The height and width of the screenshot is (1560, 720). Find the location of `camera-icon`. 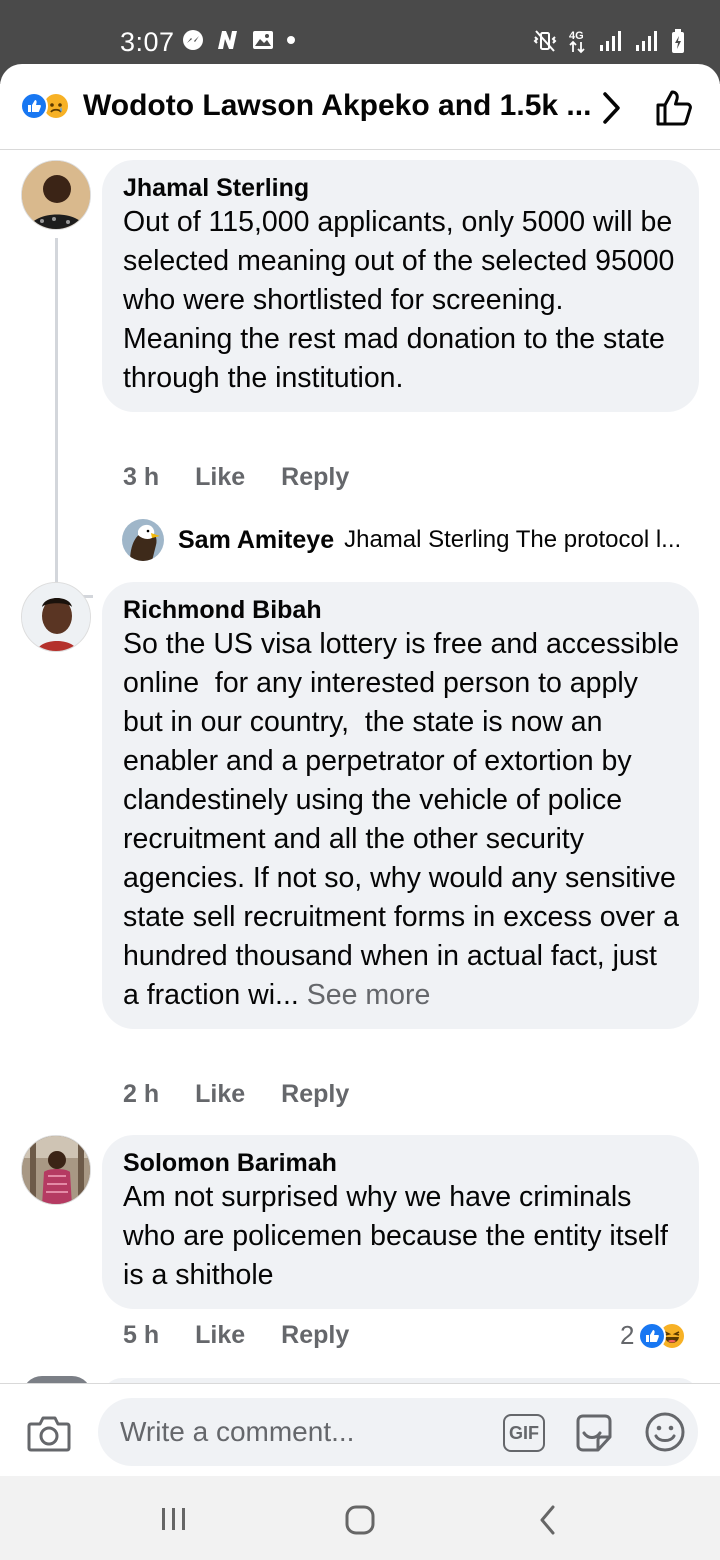

camera-icon is located at coordinates (49, 1433).